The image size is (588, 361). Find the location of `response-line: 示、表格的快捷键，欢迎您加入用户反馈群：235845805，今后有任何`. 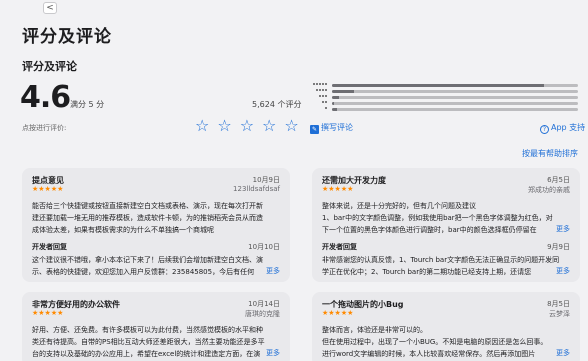

response-line: 示、表格的快捷键，欢迎您加入用户反馈群：235845805，今后有任何 is located at coordinates (143, 272).